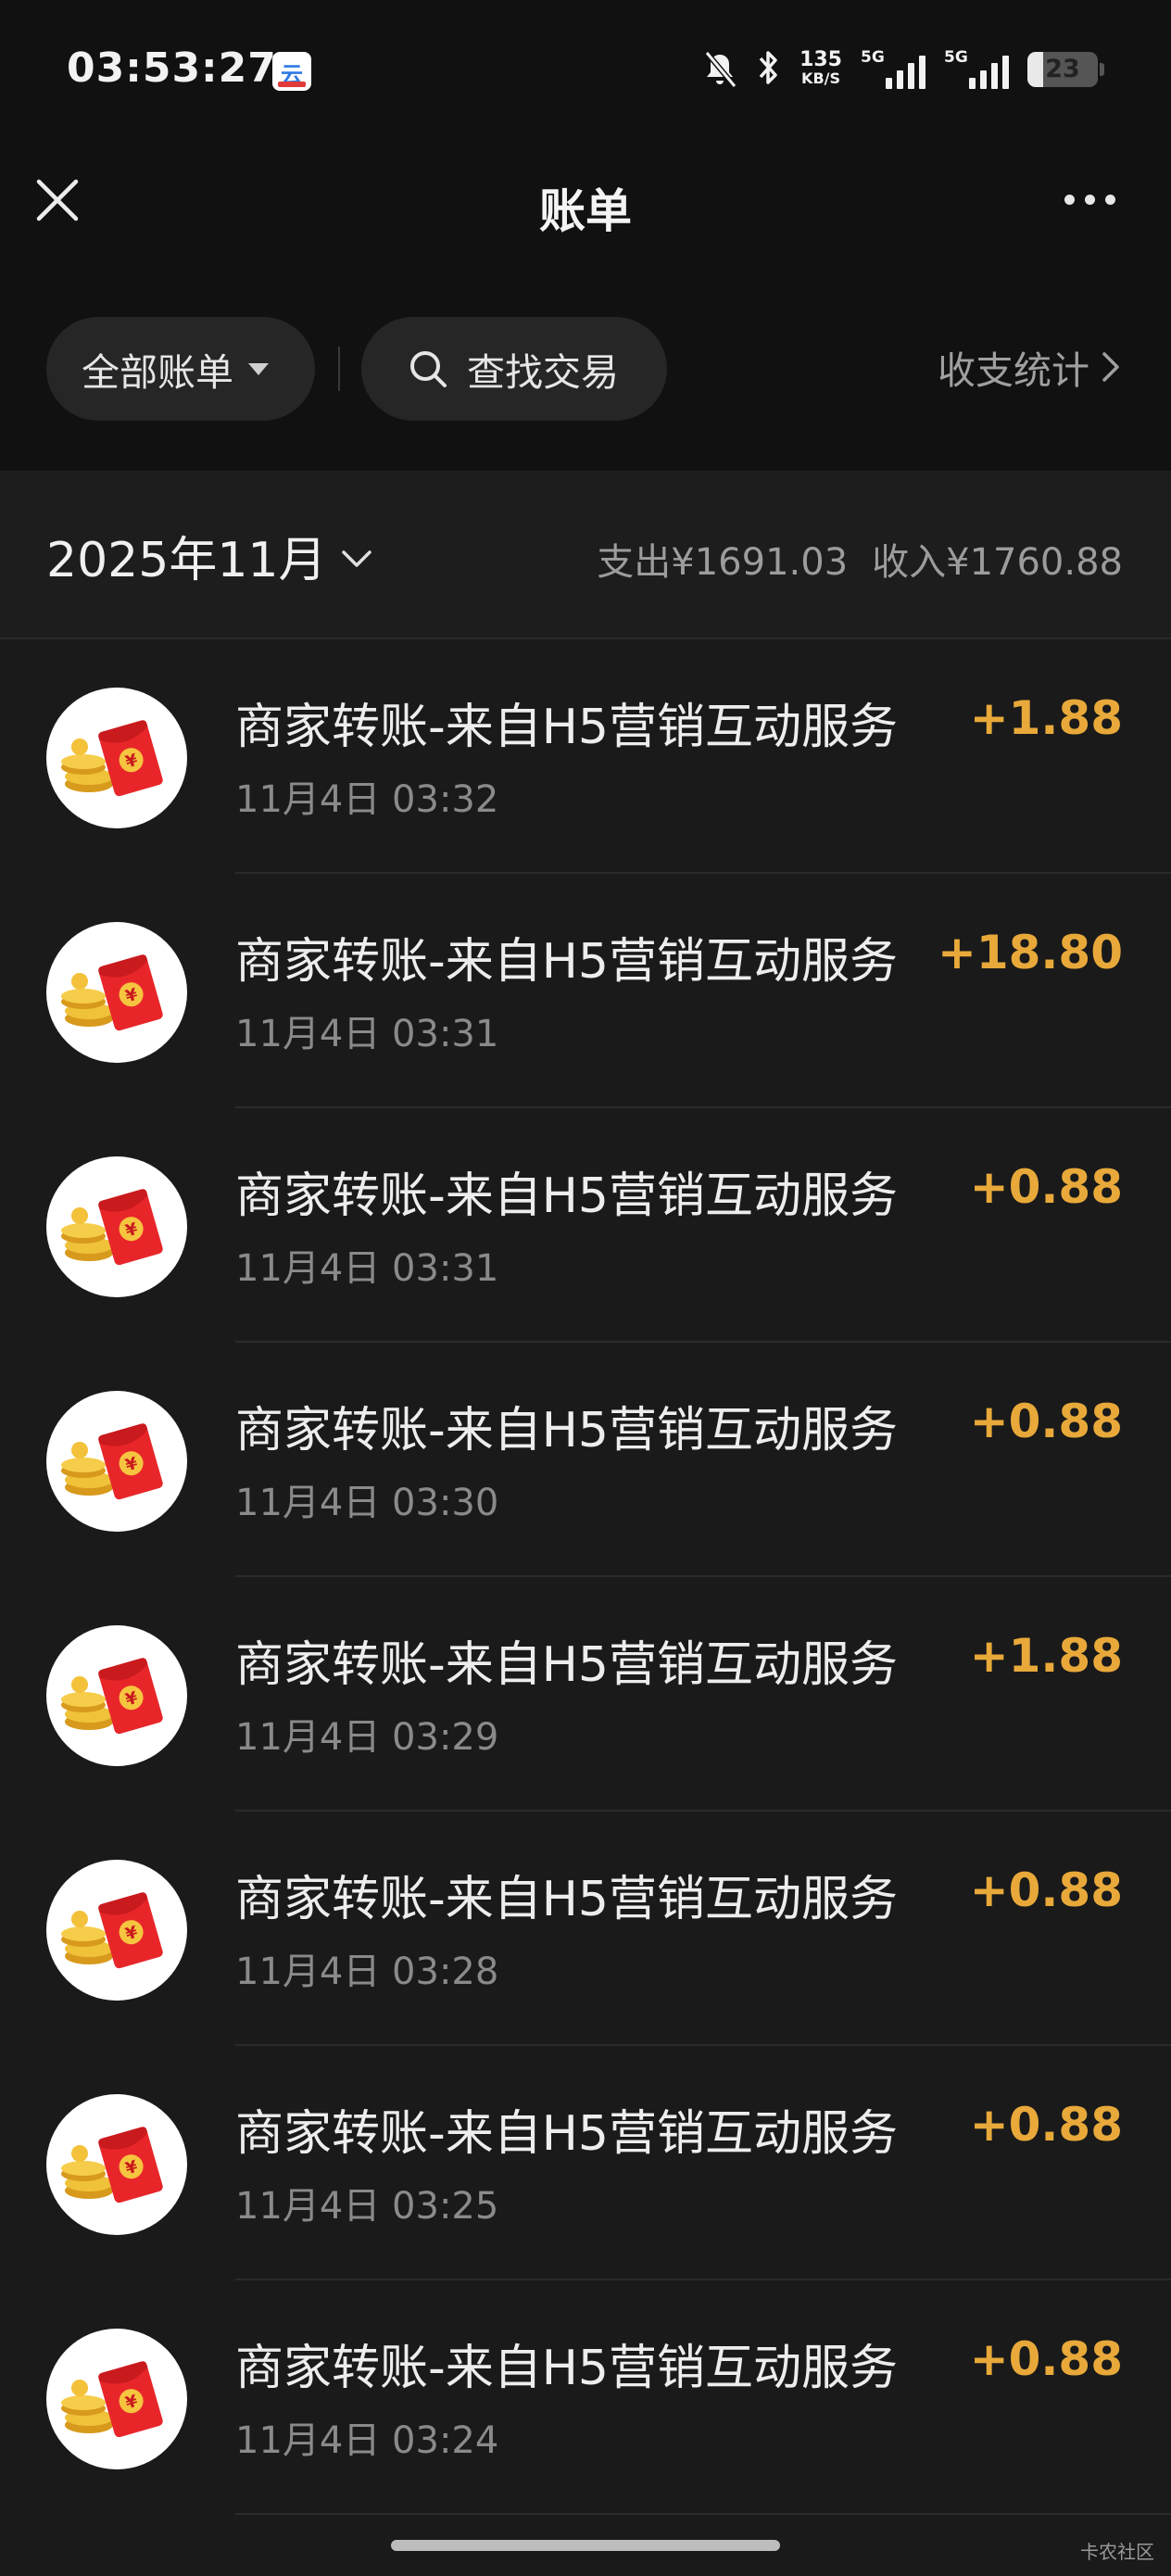  What do you see at coordinates (1117, 2552) in the screenshot?
I see `watermark: 卡农社区` at bounding box center [1117, 2552].